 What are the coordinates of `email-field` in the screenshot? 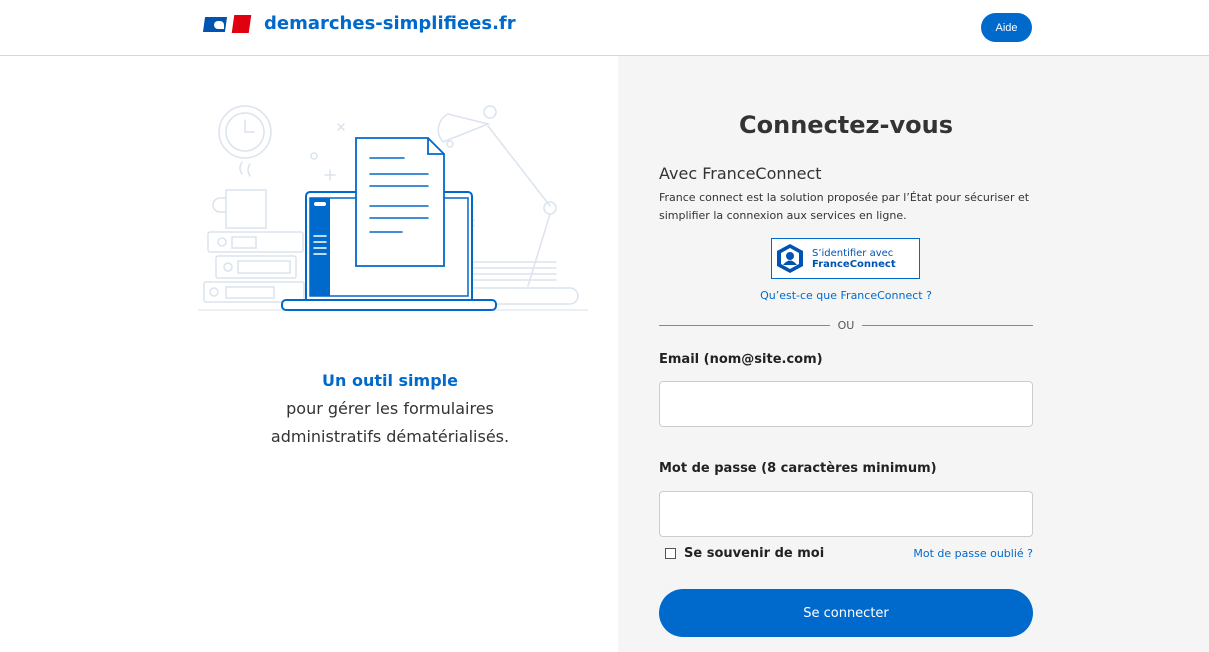 It's located at (846, 404).